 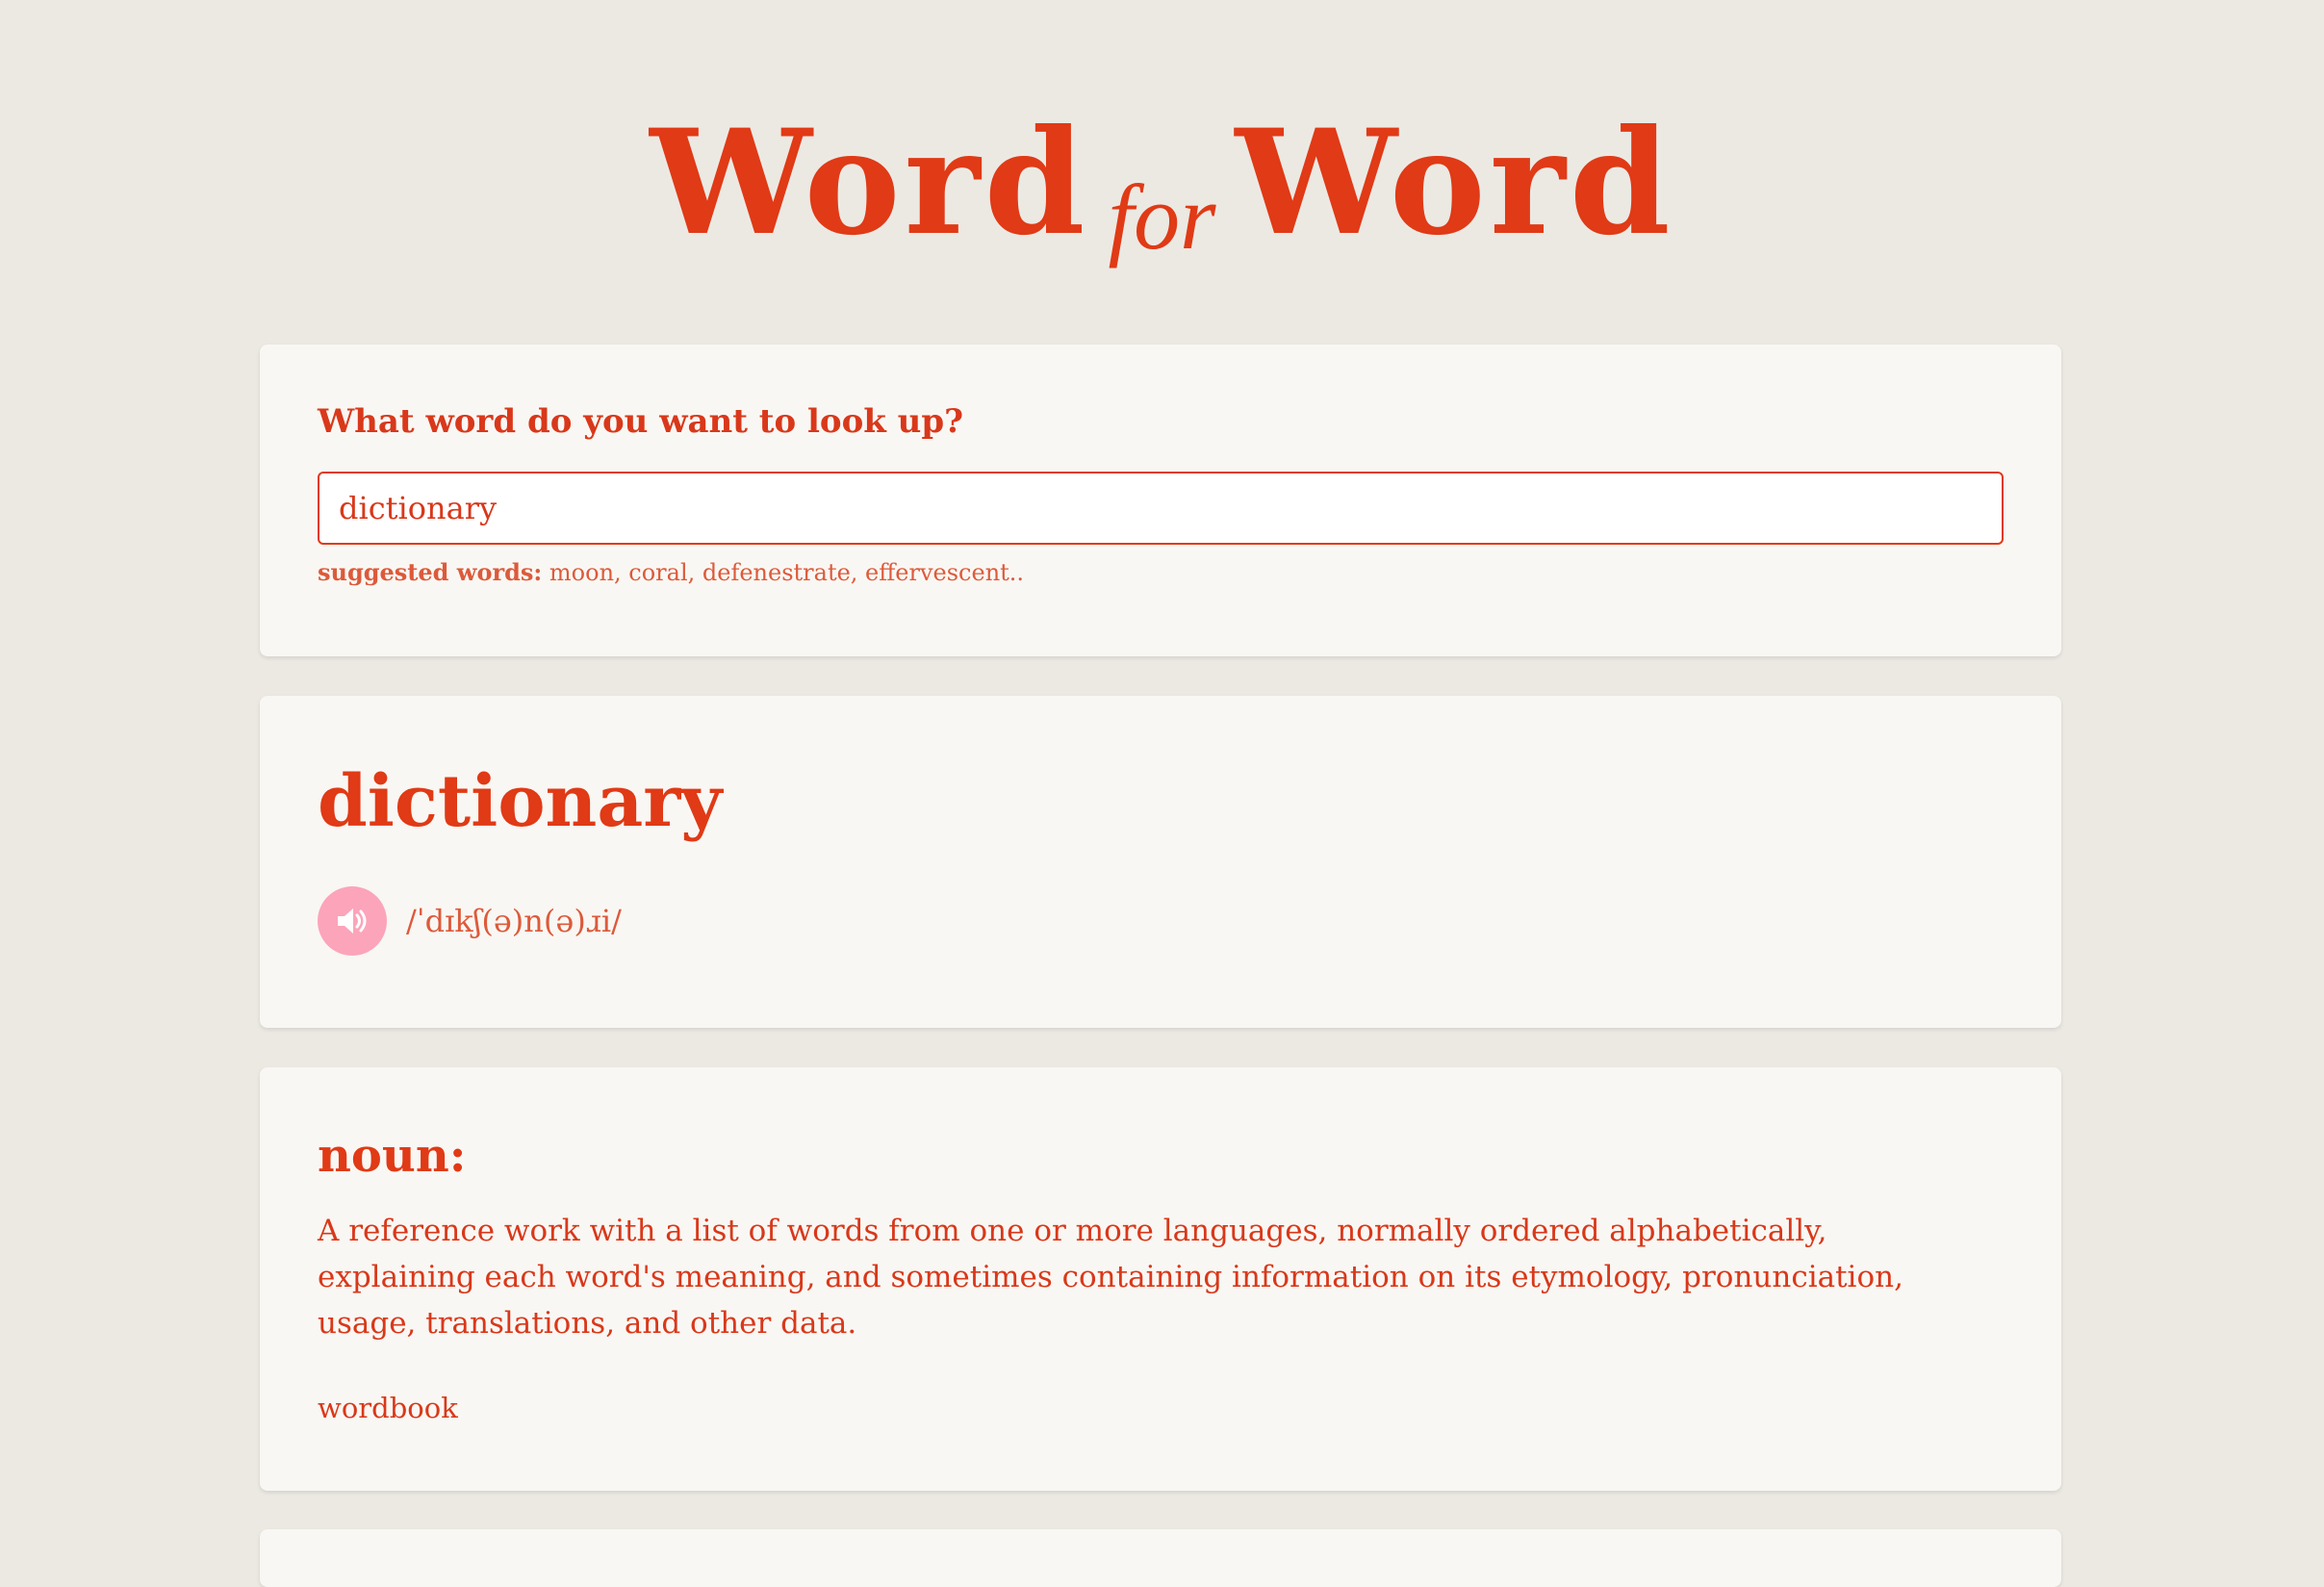 I want to click on play-audio-button, so click(x=353, y=921).